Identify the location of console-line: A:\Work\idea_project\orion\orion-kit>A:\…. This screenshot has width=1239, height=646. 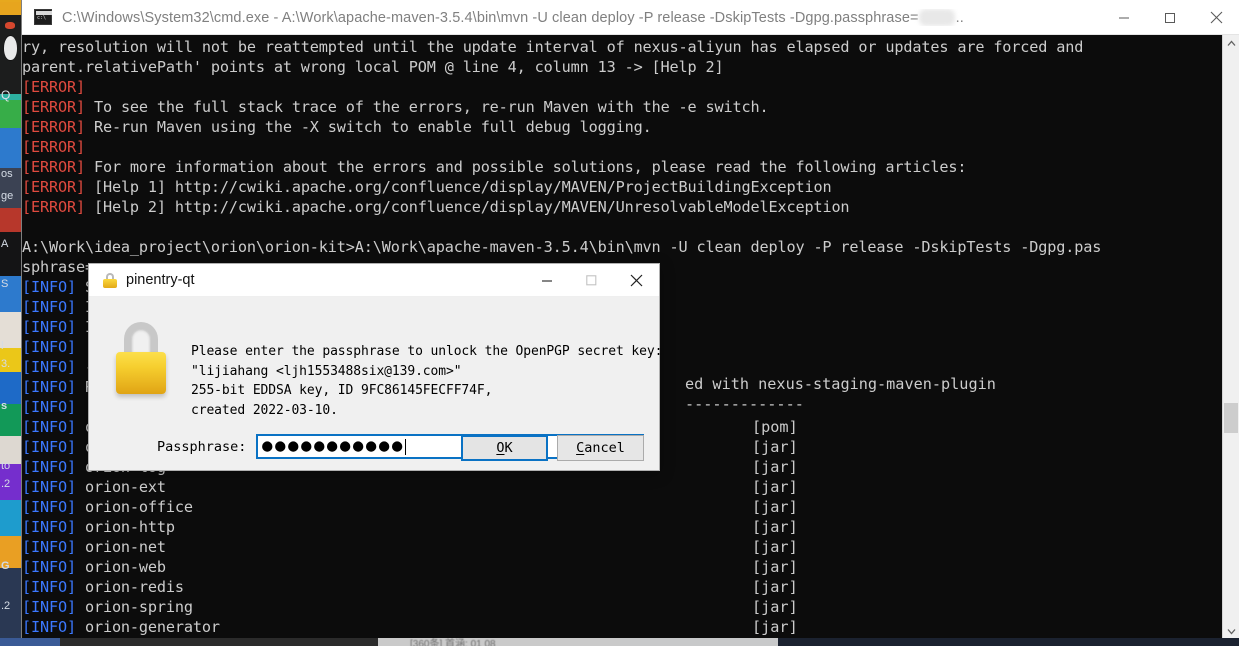
(611, 247).